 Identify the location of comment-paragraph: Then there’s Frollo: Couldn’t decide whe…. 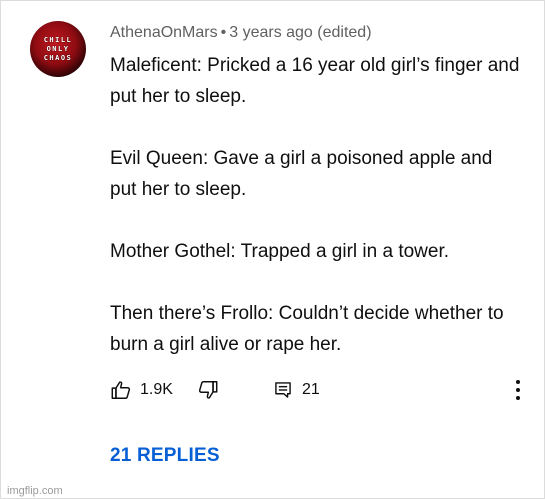
(307, 329).